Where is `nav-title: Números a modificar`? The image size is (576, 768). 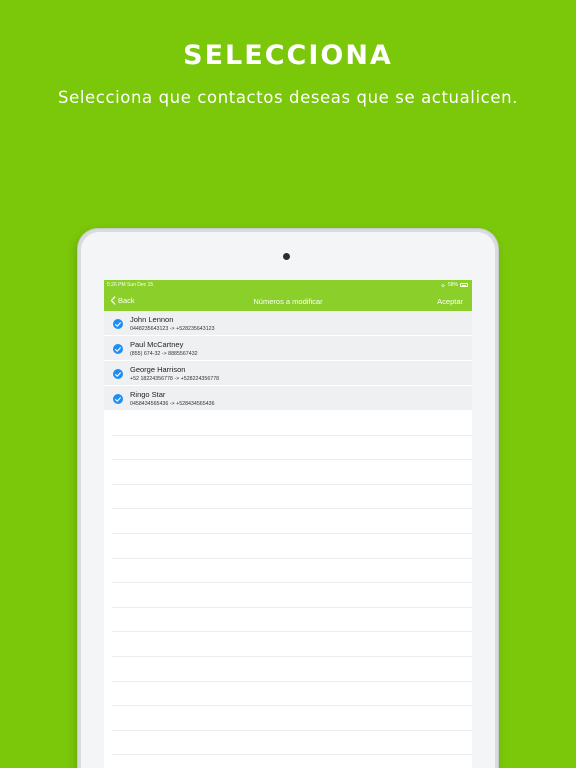 nav-title: Números a modificar is located at coordinates (288, 301).